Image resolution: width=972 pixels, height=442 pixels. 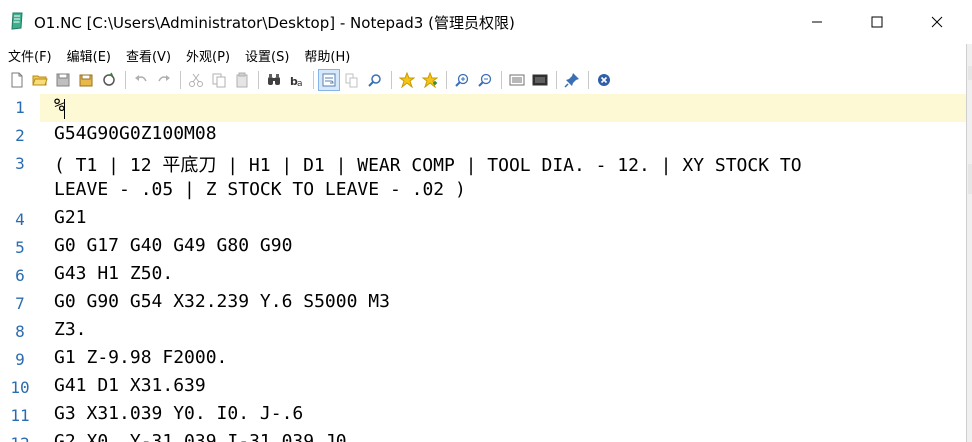 I want to click on add-favorite-icon, so click(x=430, y=80).